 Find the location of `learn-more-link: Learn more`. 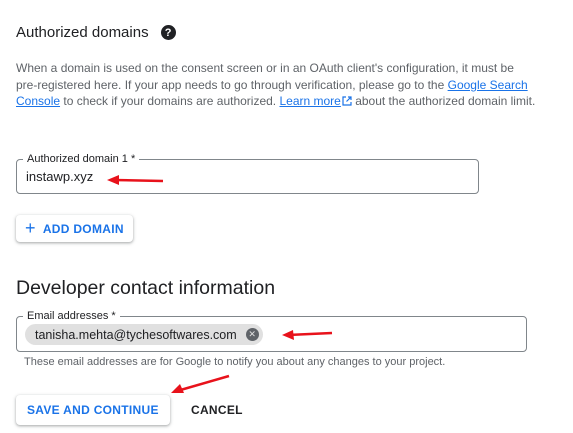

learn-more-link: Learn more is located at coordinates (309, 101).